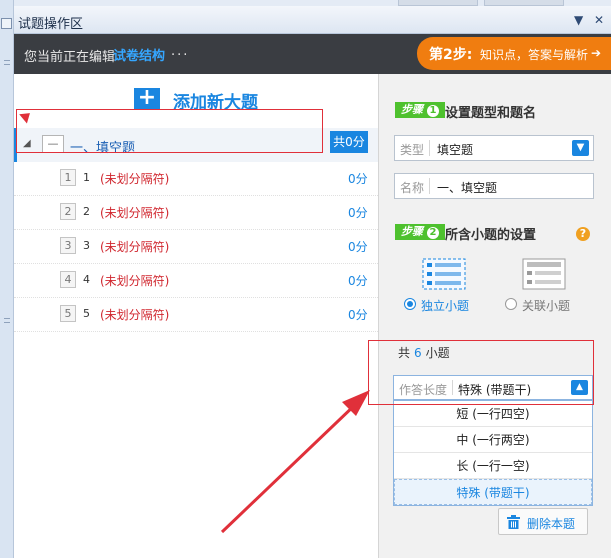  Describe the element at coordinates (493, 466) in the screenshot. I see `option-long: 长 (一行一空)` at that location.